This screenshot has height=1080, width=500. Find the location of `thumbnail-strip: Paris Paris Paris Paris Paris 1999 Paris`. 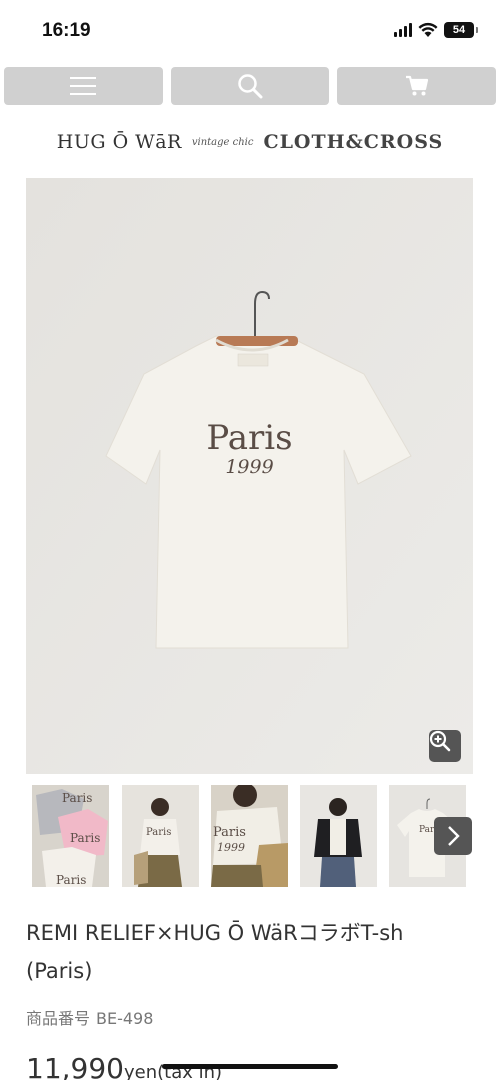

thumbnail-strip: Paris Paris Paris Paris Paris 1999 Paris is located at coordinates (252, 836).